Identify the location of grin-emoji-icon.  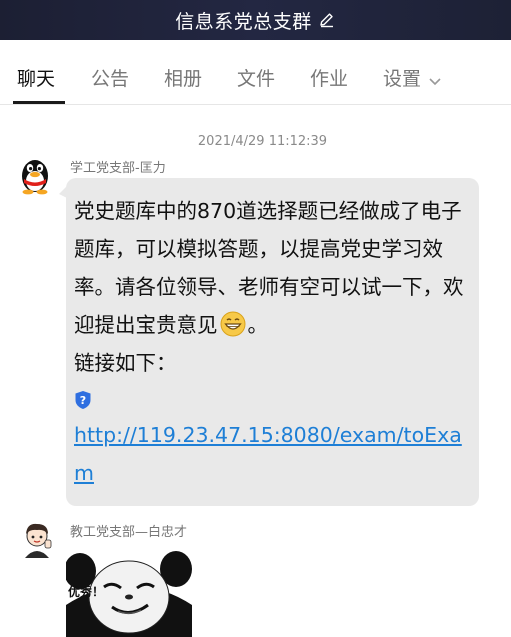
(233, 324).